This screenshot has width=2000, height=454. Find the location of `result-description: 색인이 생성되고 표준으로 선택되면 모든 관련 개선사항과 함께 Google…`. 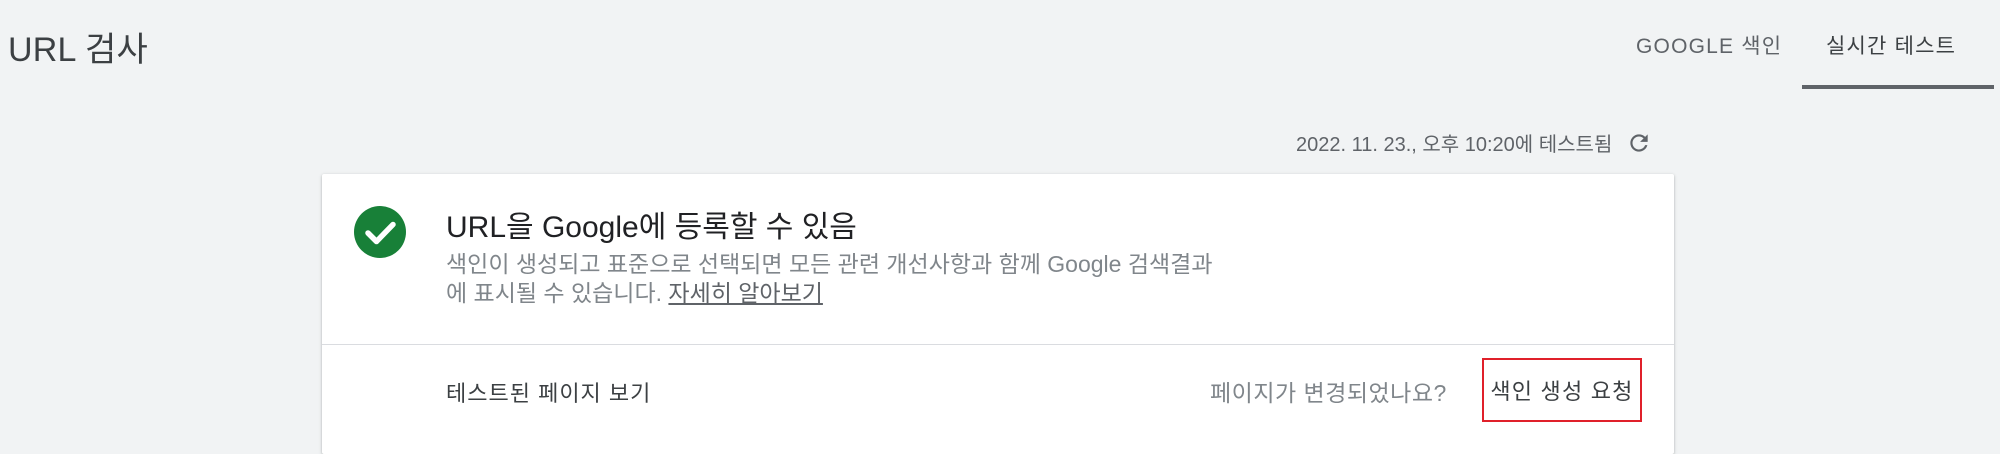

result-description: 색인이 생성되고 표준으로 선택되면 모든 관련 개선사항과 함께 Google… is located at coordinates (876, 279).